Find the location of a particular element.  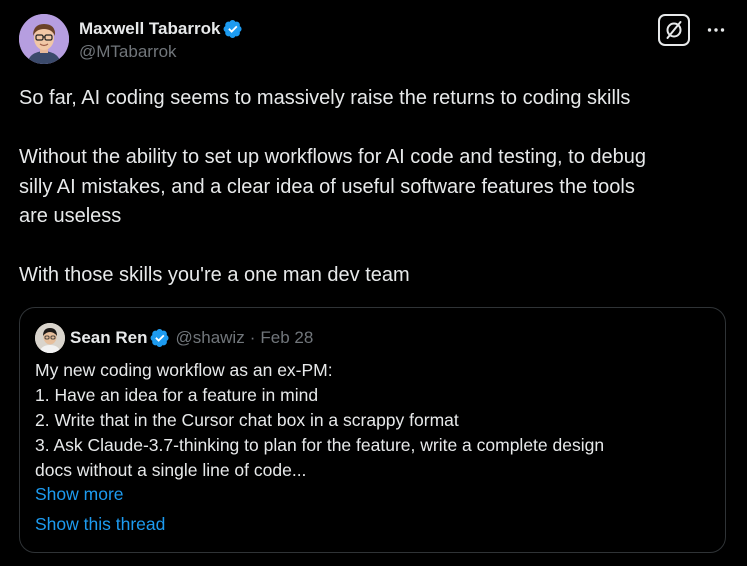

tweet-header: Maxwell Tabarrok @MTabarrok is located at coordinates (131, 39).